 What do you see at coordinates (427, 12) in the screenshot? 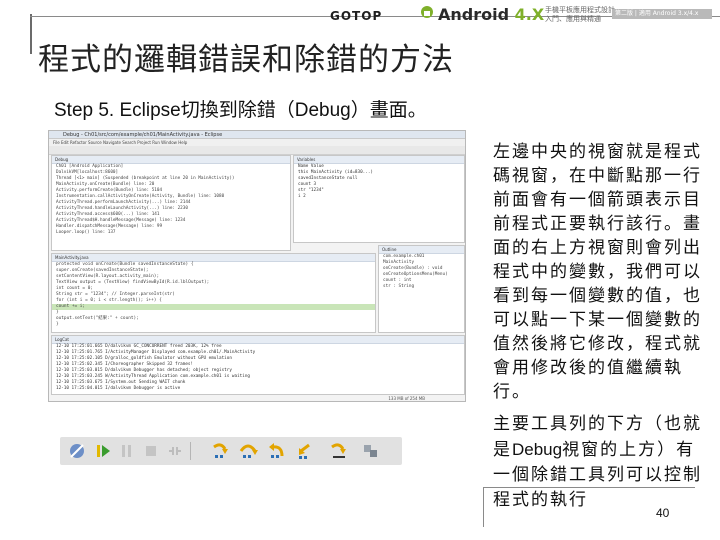
I see `android-robot-icon` at bounding box center [427, 12].